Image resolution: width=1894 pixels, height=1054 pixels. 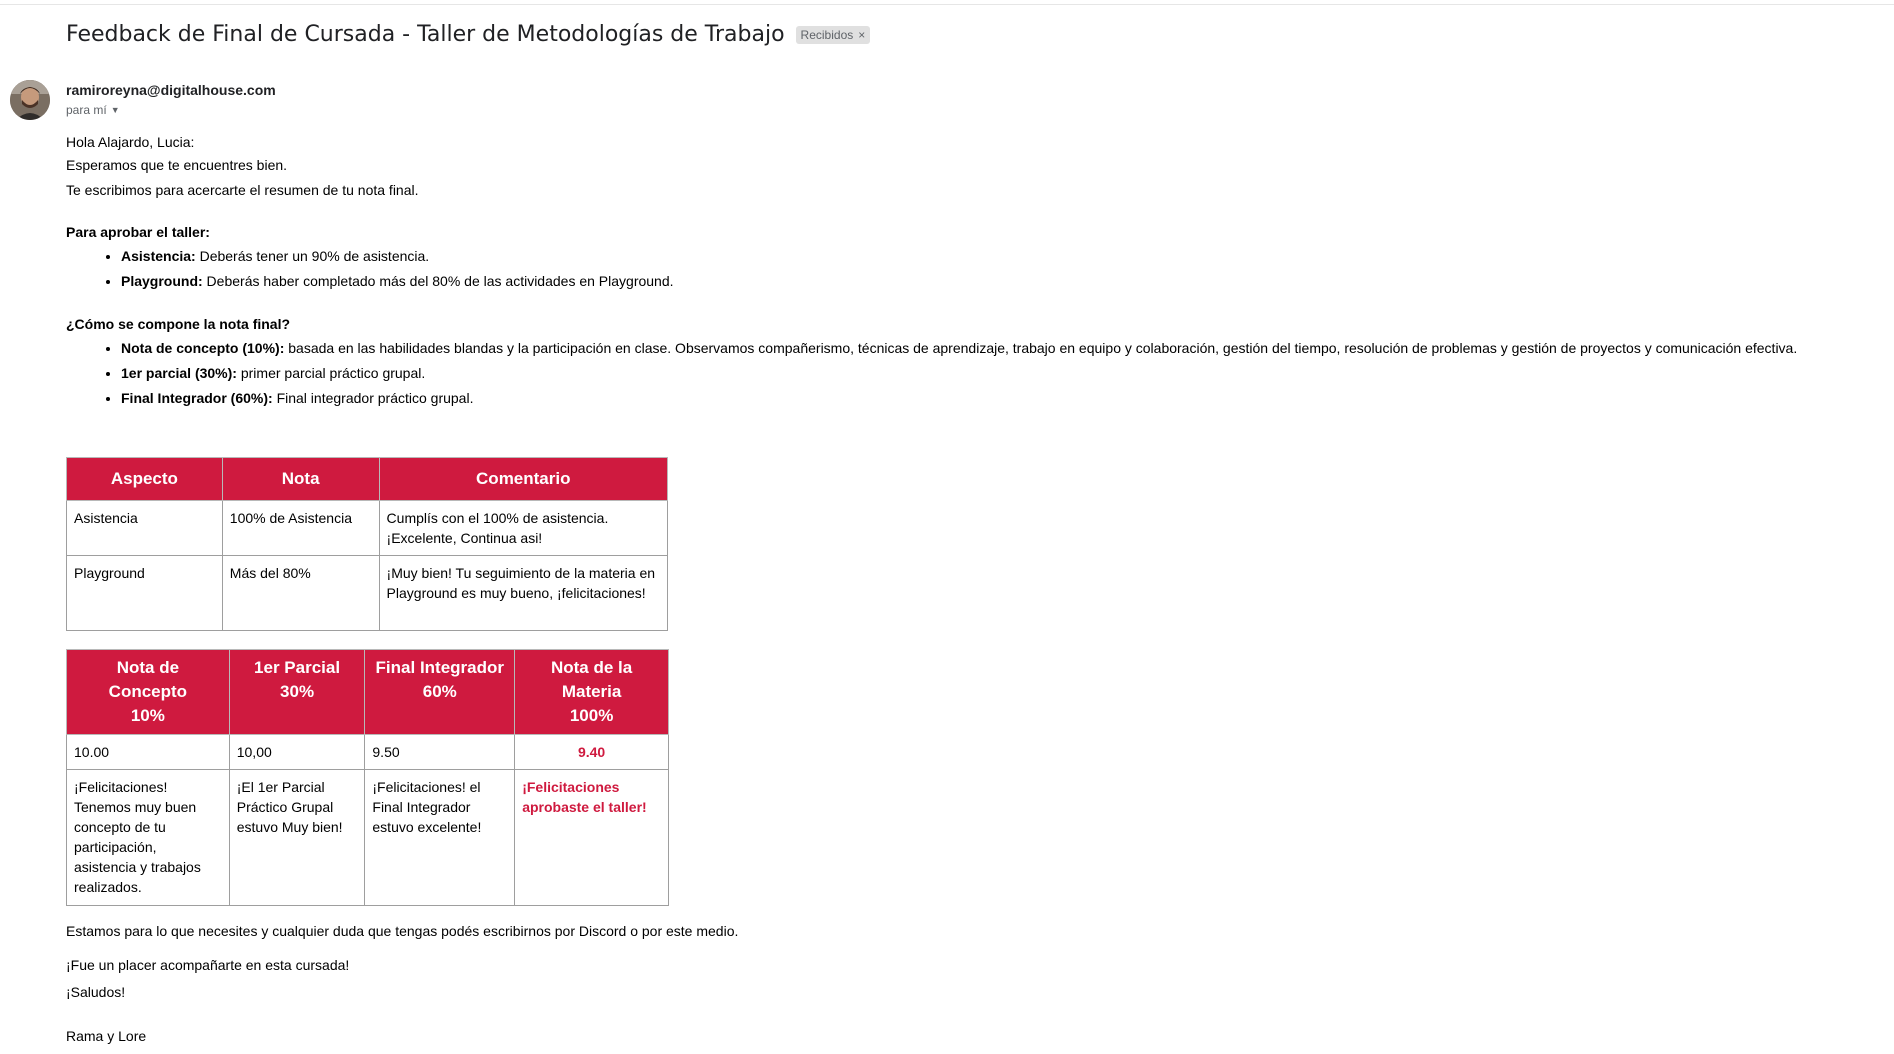 I want to click on list-item-term: Playground:, so click(x=162, y=281).